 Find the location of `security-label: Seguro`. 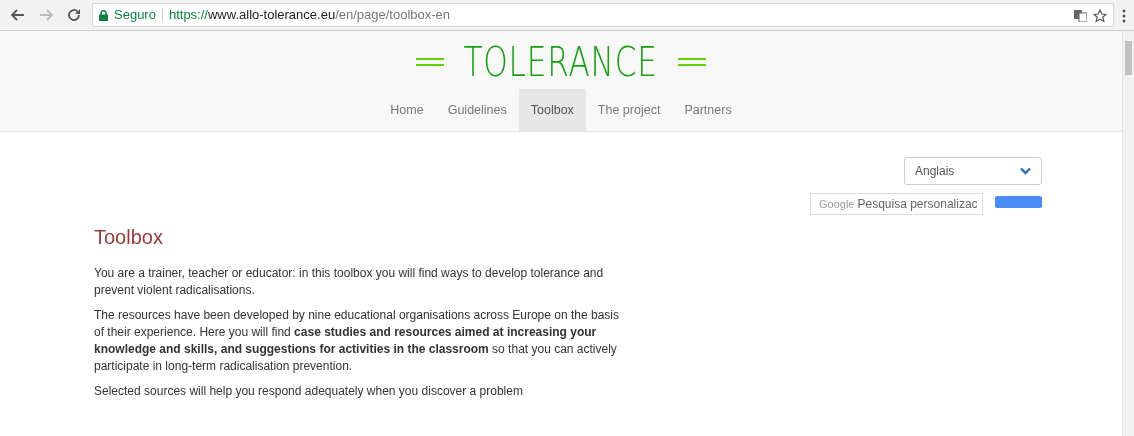

security-label: Seguro is located at coordinates (135, 15).